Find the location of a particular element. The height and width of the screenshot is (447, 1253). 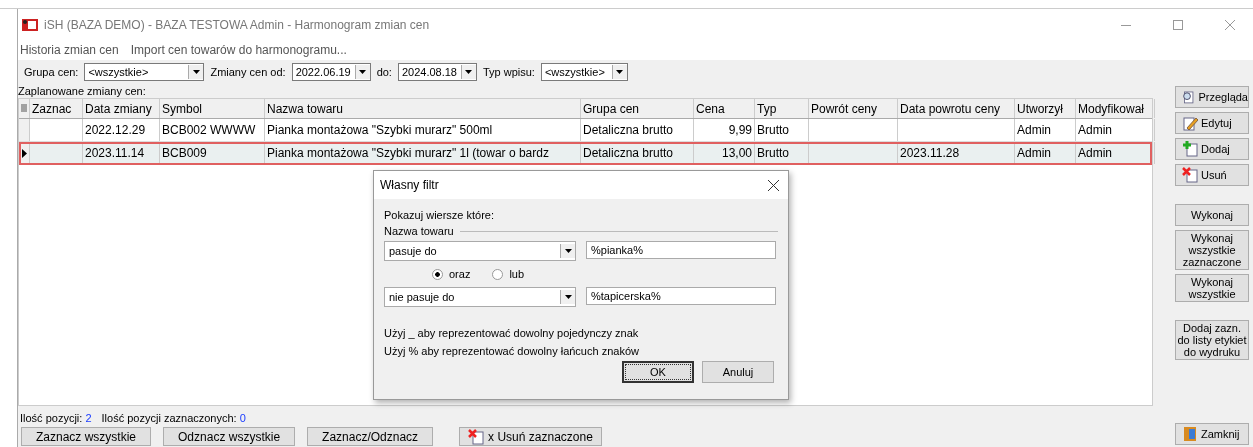

filter-label: Zmiany cen od: is located at coordinates (248, 72).